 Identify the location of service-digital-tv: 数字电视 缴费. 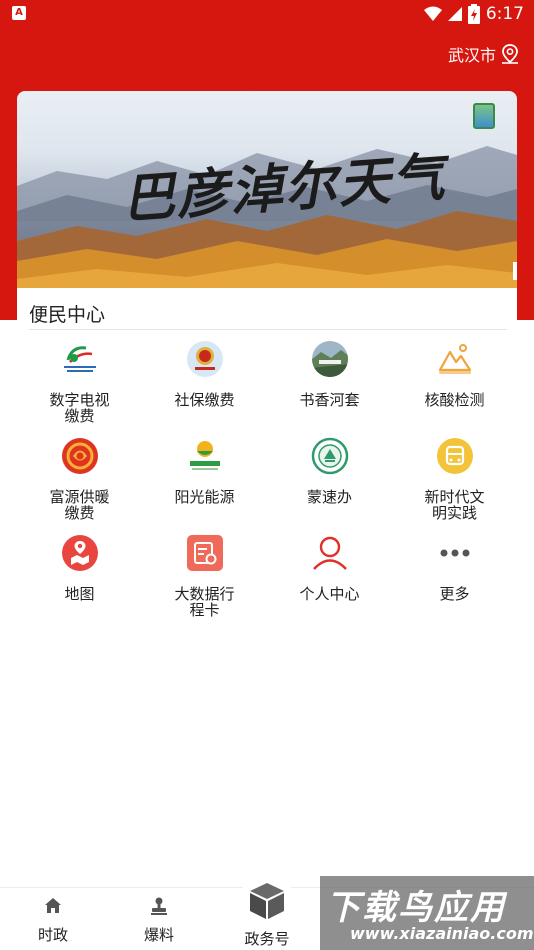
(79, 385).